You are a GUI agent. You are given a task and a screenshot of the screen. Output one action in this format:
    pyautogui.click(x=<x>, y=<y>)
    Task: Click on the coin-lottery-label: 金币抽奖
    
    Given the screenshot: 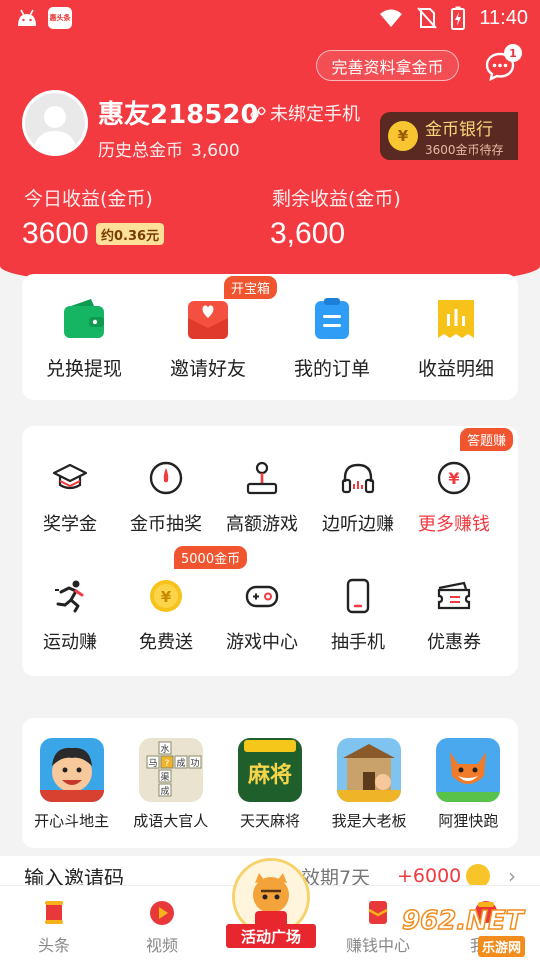 What is the action you would take?
    pyautogui.click(x=166, y=524)
    